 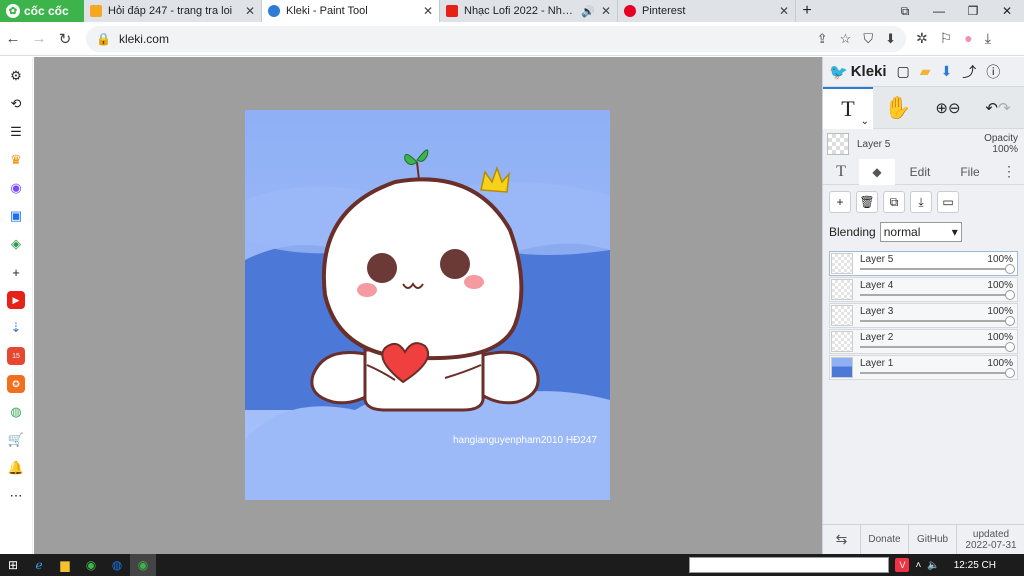 What do you see at coordinates (842, 539) in the screenshot?
I see `swap-icon: ⇆` at bounding box center [842, 539].